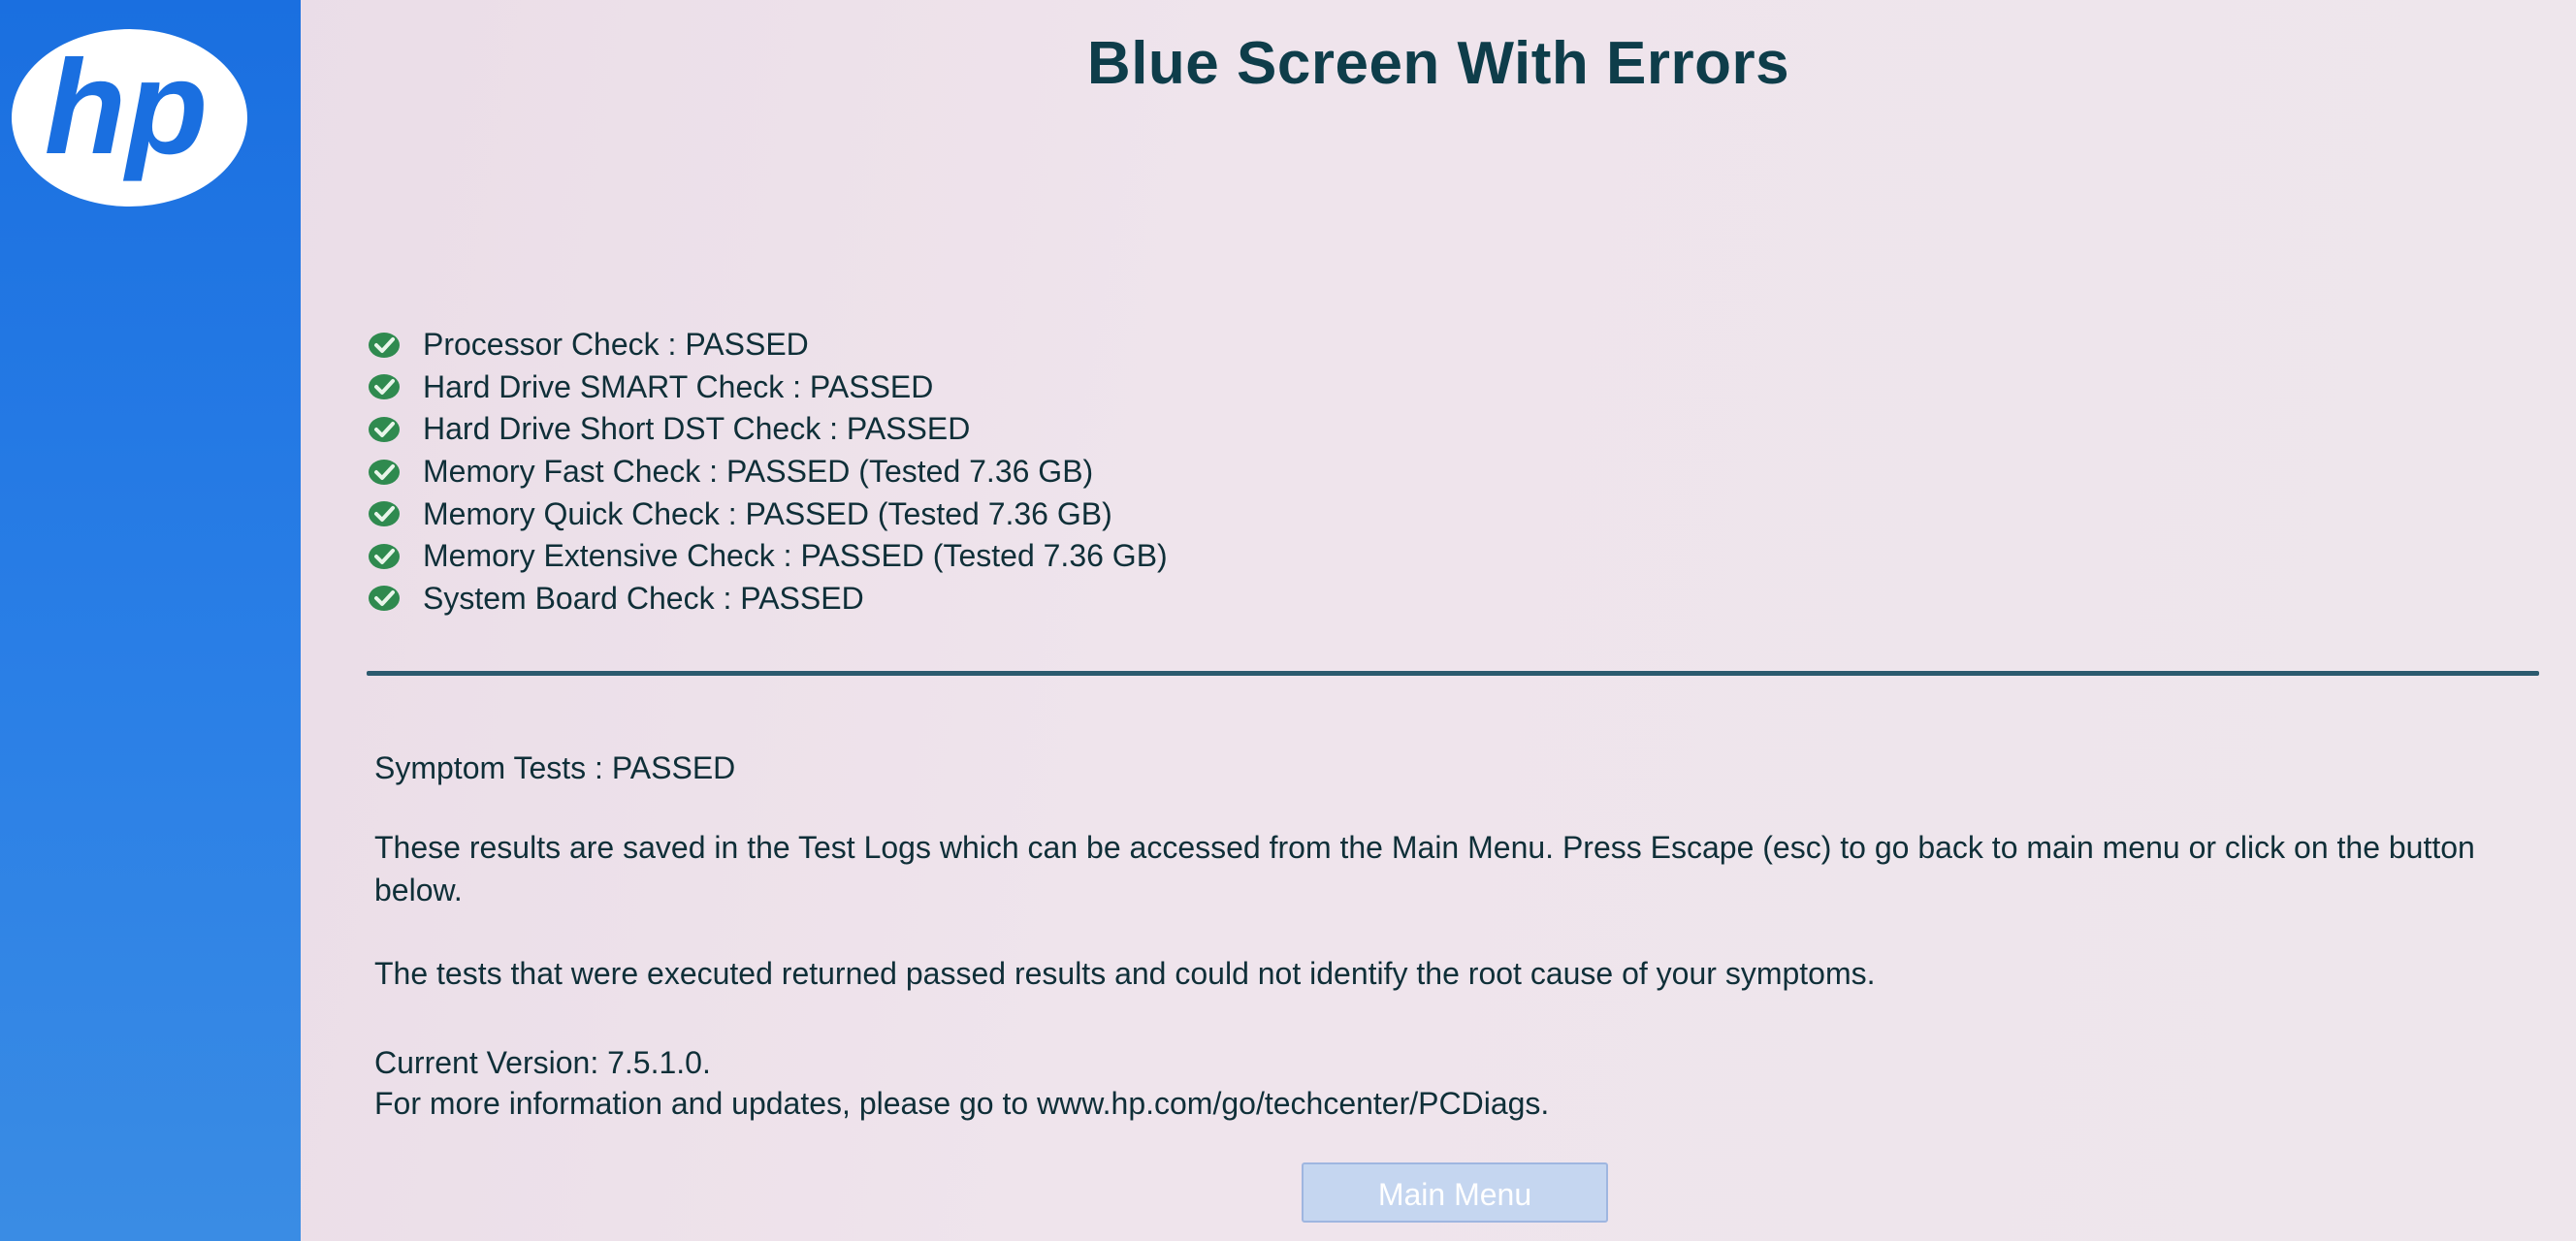  I want to click on hp-logo-icon: hp, so click(127, 107).